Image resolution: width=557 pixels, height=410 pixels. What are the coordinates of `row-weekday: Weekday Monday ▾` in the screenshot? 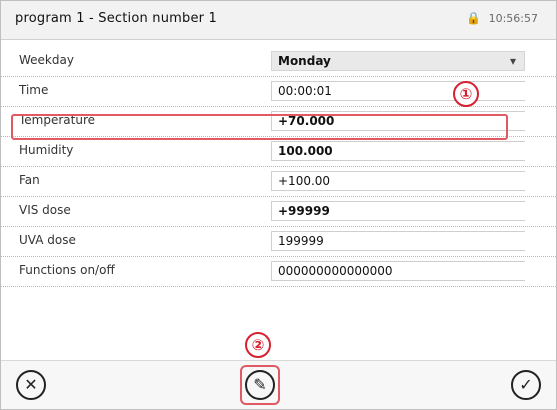 It's located at (278, 62).